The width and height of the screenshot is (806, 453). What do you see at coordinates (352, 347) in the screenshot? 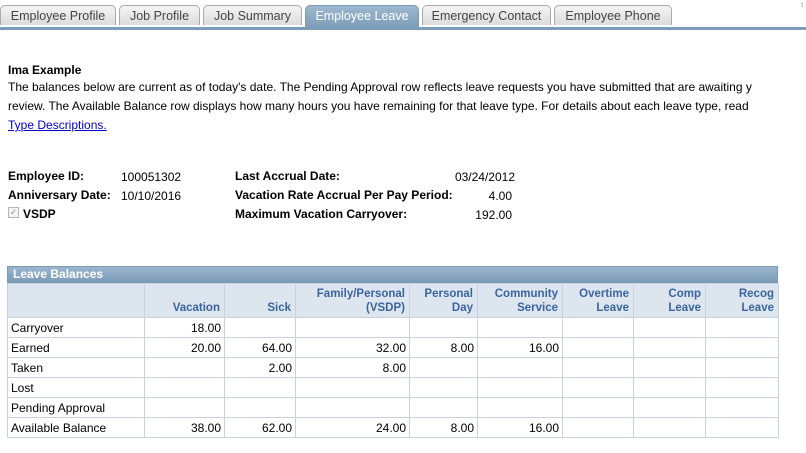
I see `table-cell: 32.00` at bounding box center [352, 347].